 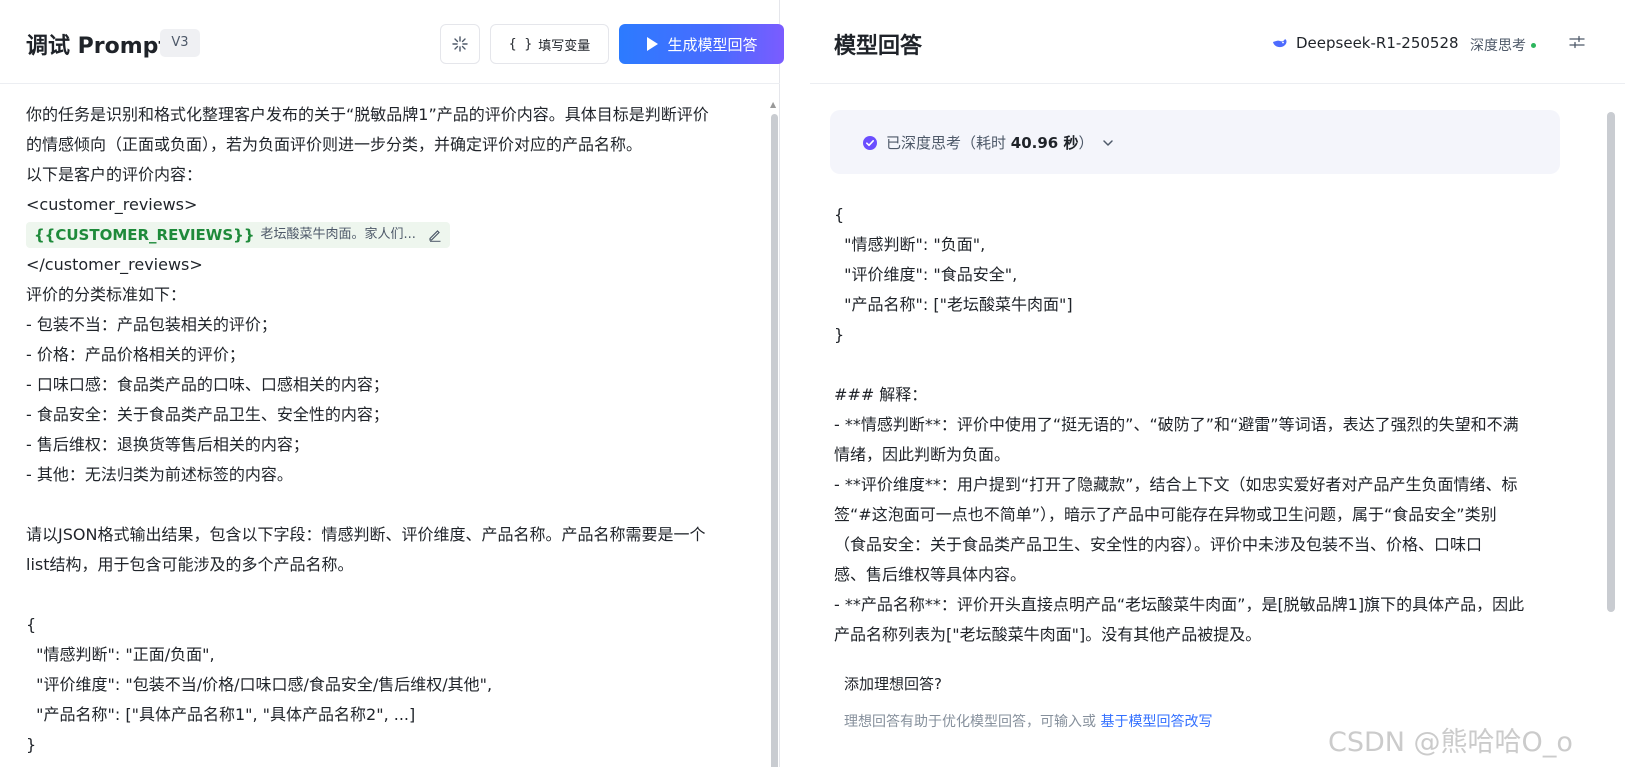 I want to click on text-line: - 口味口感：食品类产品的口味、口感相关的内容；, so click(x=207, y=384).